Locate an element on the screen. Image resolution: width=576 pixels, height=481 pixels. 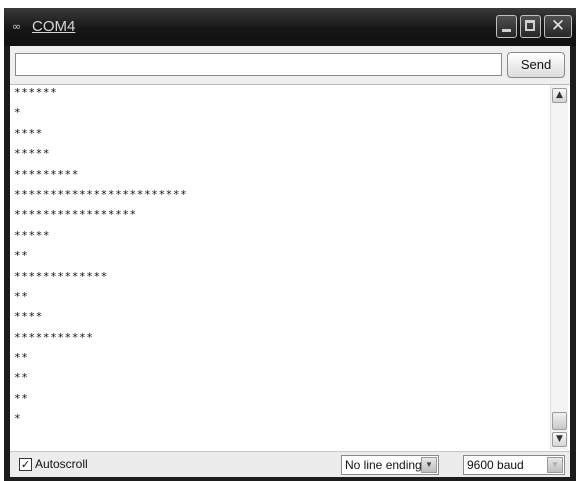
maximize-button is located at coordinates (530, 26).